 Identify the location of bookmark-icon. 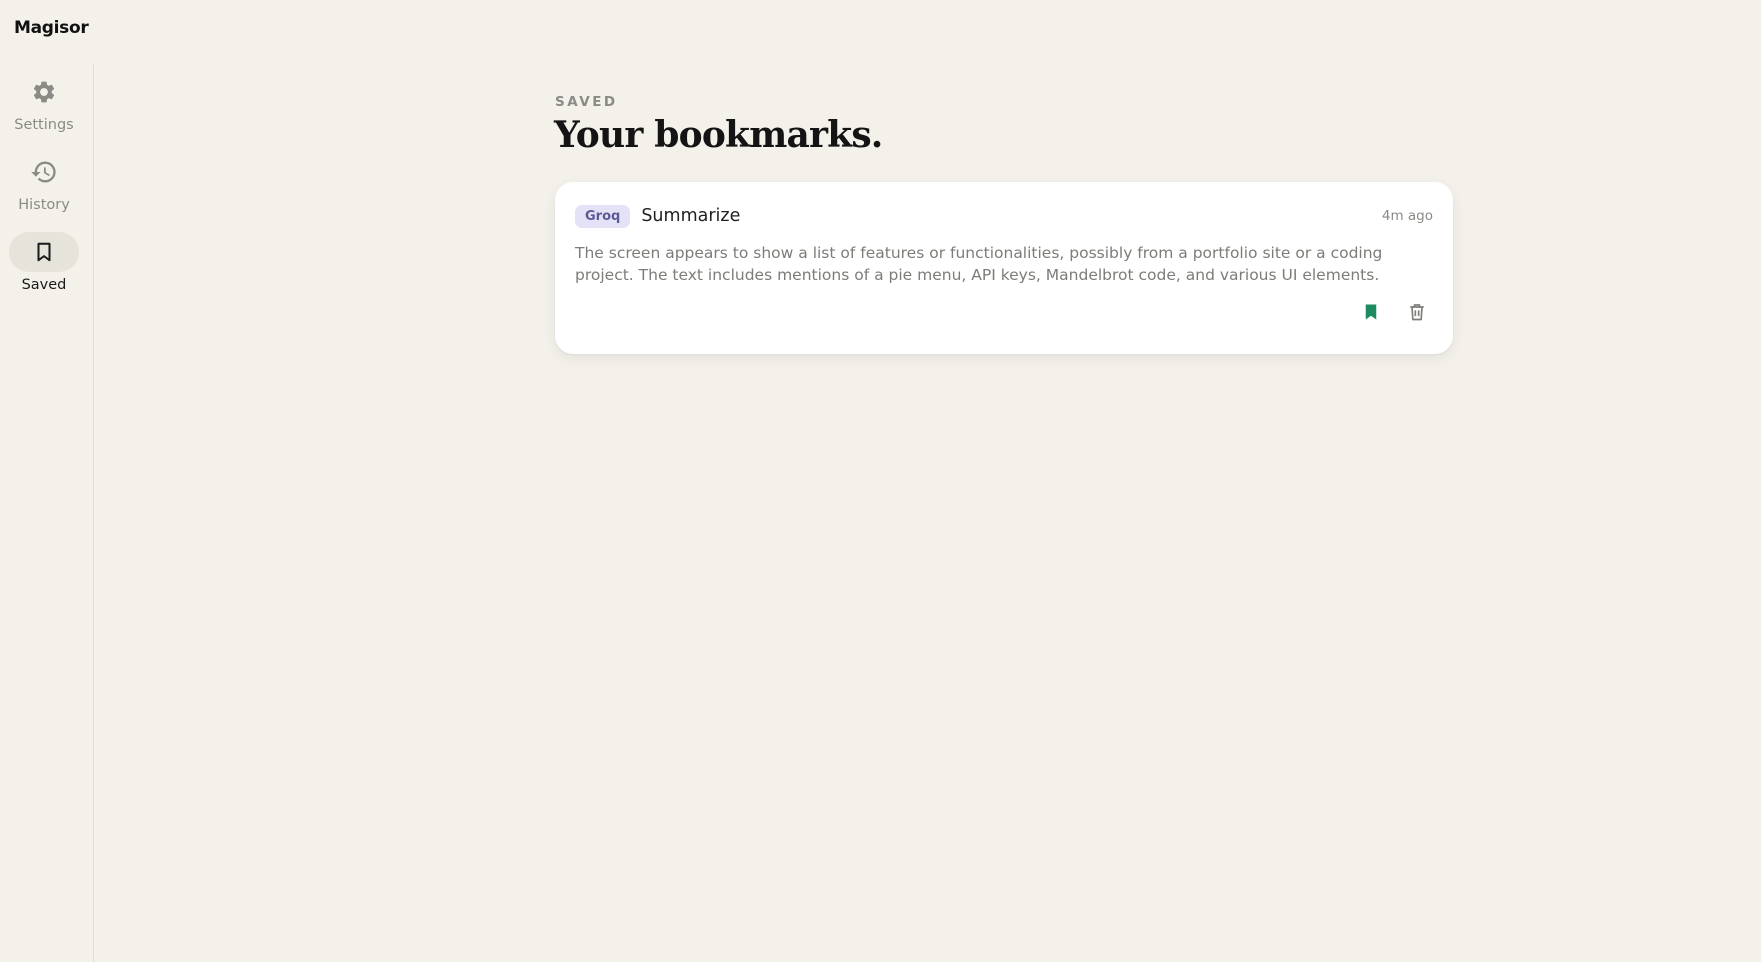
(44, 252).